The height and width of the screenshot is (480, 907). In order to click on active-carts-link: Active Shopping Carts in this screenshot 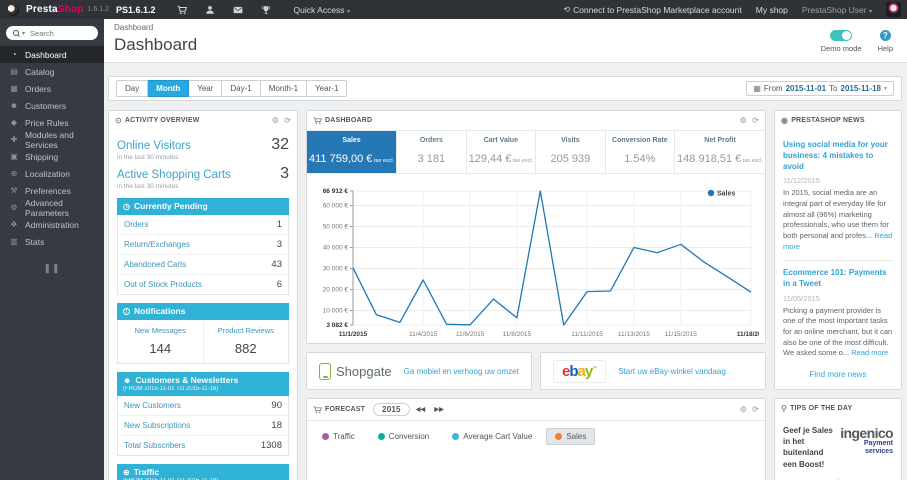, I will do `click(174, 175)`.